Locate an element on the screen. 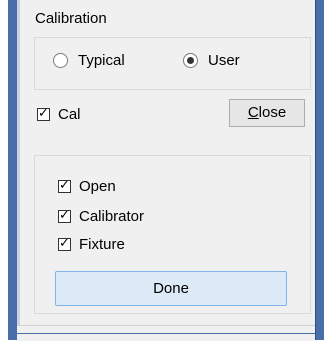  calibration-group-box: Typical User is located at coordinates (172, 63).